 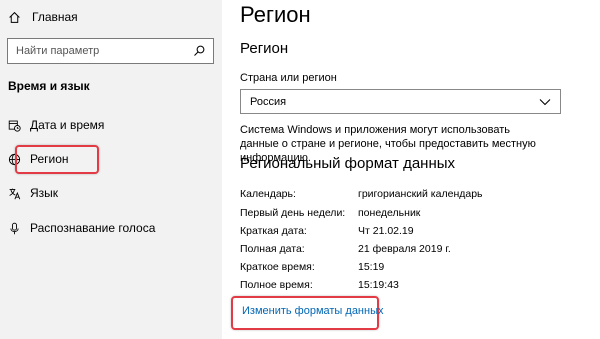 I want to click on home-link: Главная, so click(x=43, y=17).